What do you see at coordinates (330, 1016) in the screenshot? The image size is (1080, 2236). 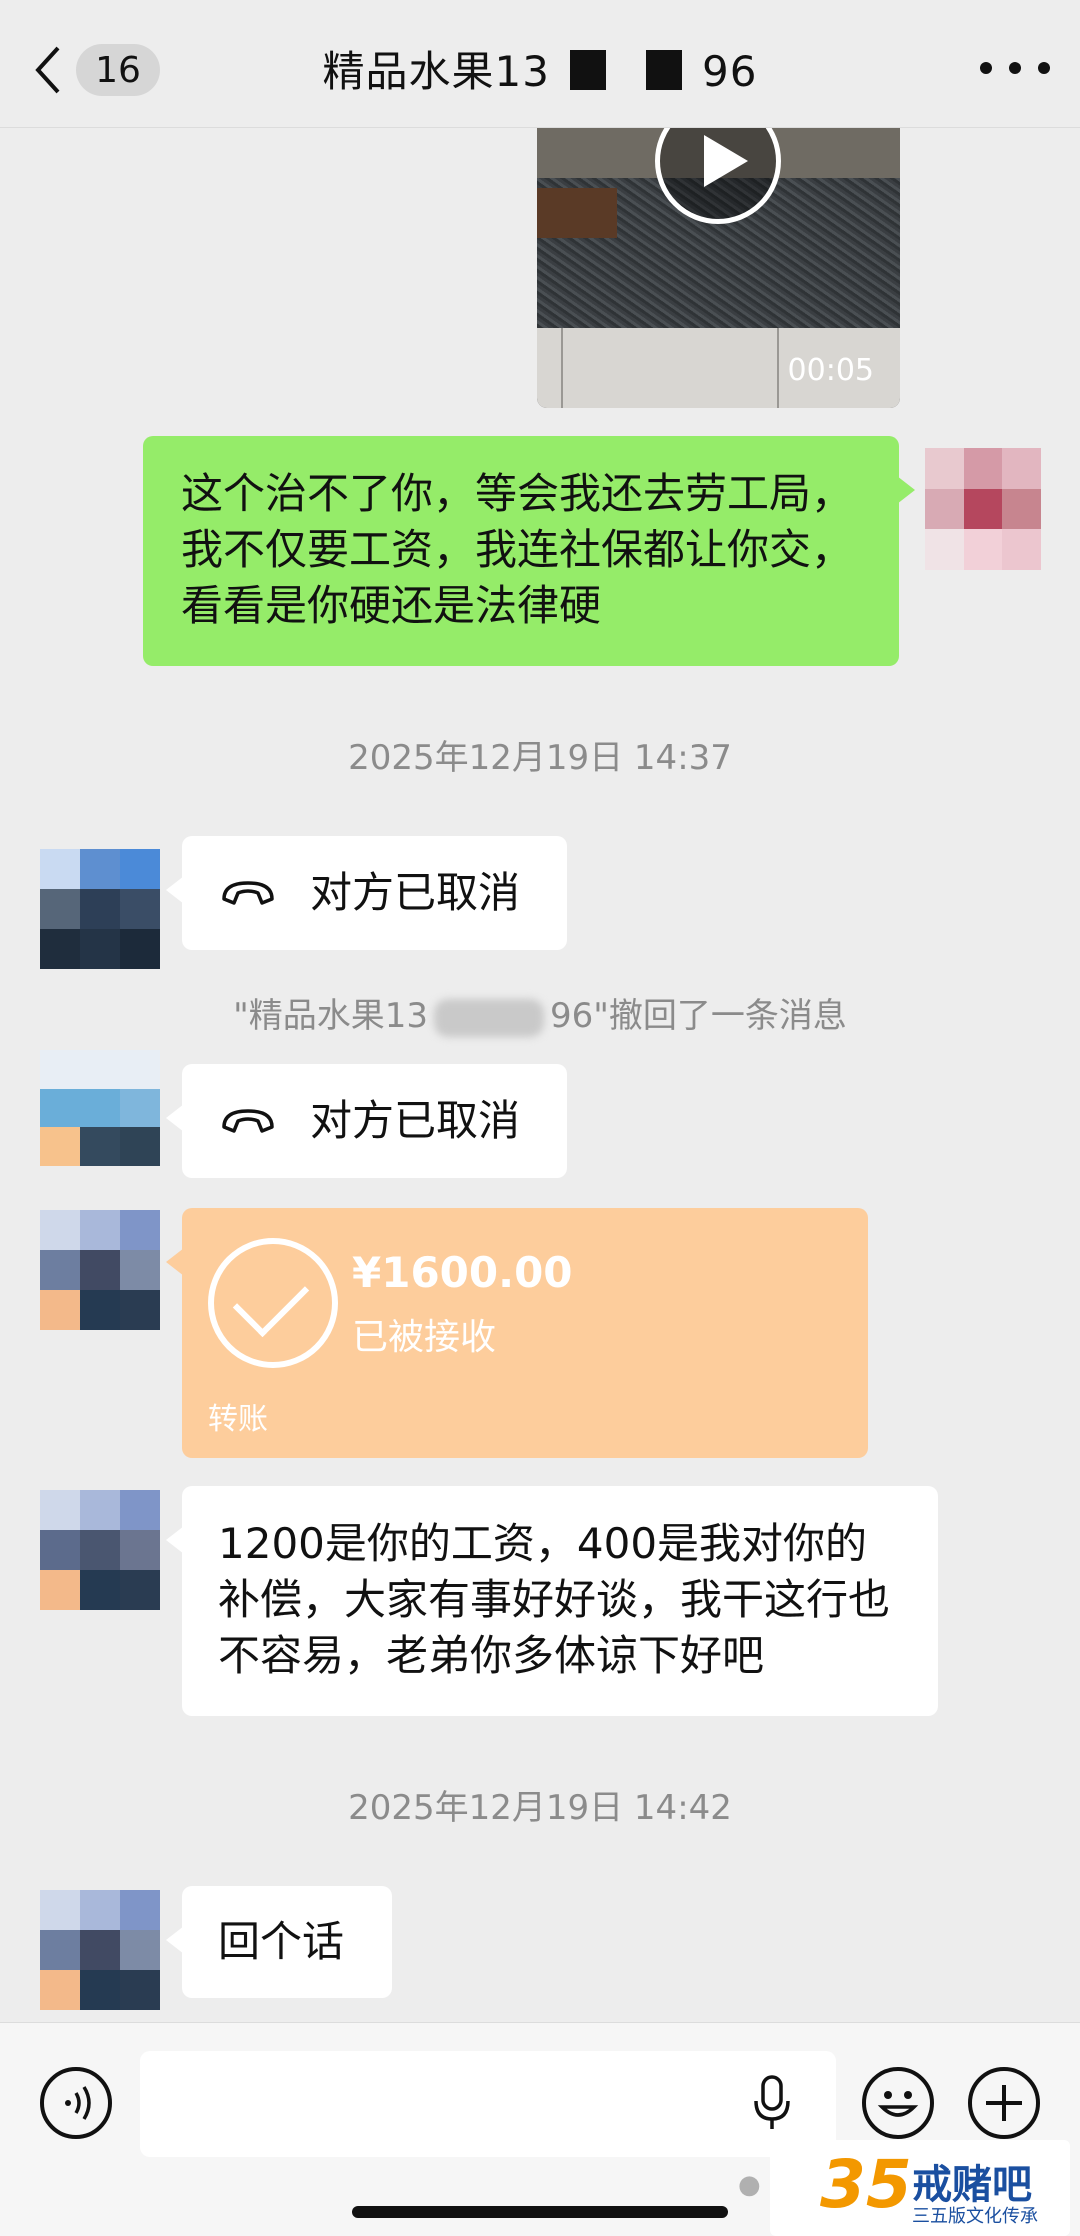 I see `recall-text-left: "精品水果13` at bounding box center [330, 1016].